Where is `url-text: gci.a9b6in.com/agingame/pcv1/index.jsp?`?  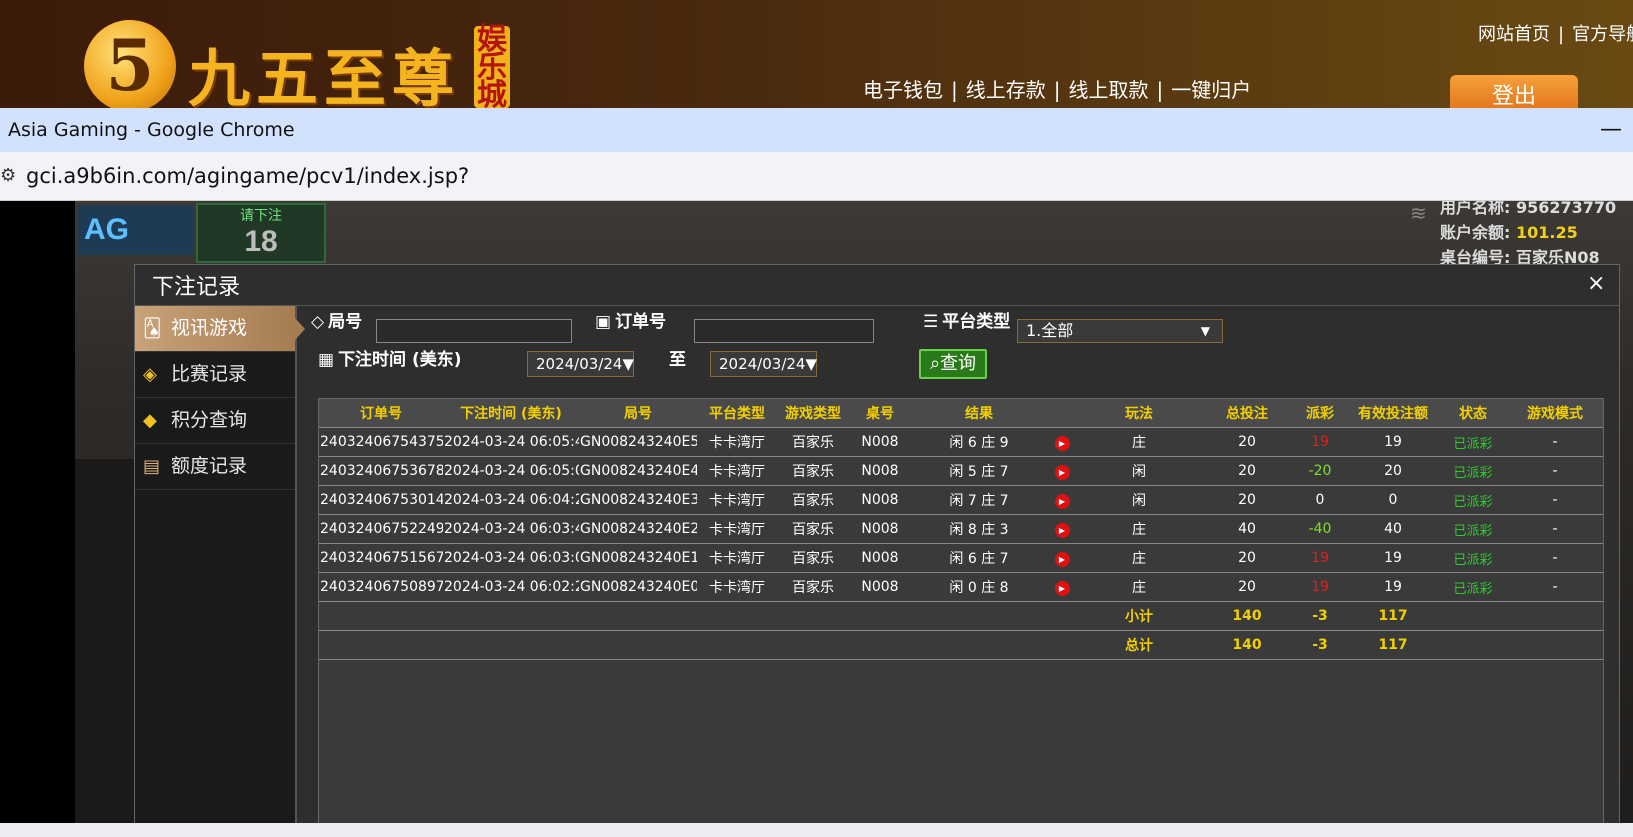 url-text: gci.a9b6in.com/agingame/pcv1/index.jsp? is located at coordinates (247, 176).